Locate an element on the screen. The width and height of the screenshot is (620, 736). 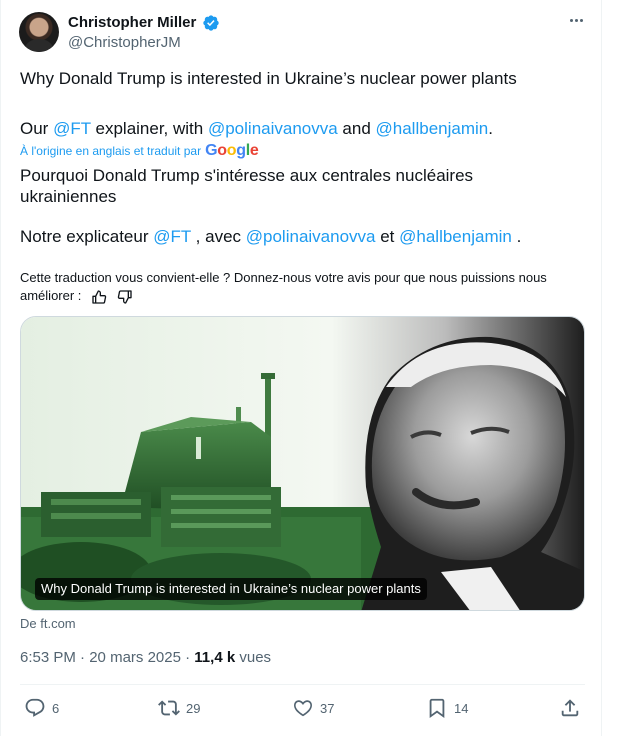
author-name: Christopher Miller is located at coordinates (132, 22).